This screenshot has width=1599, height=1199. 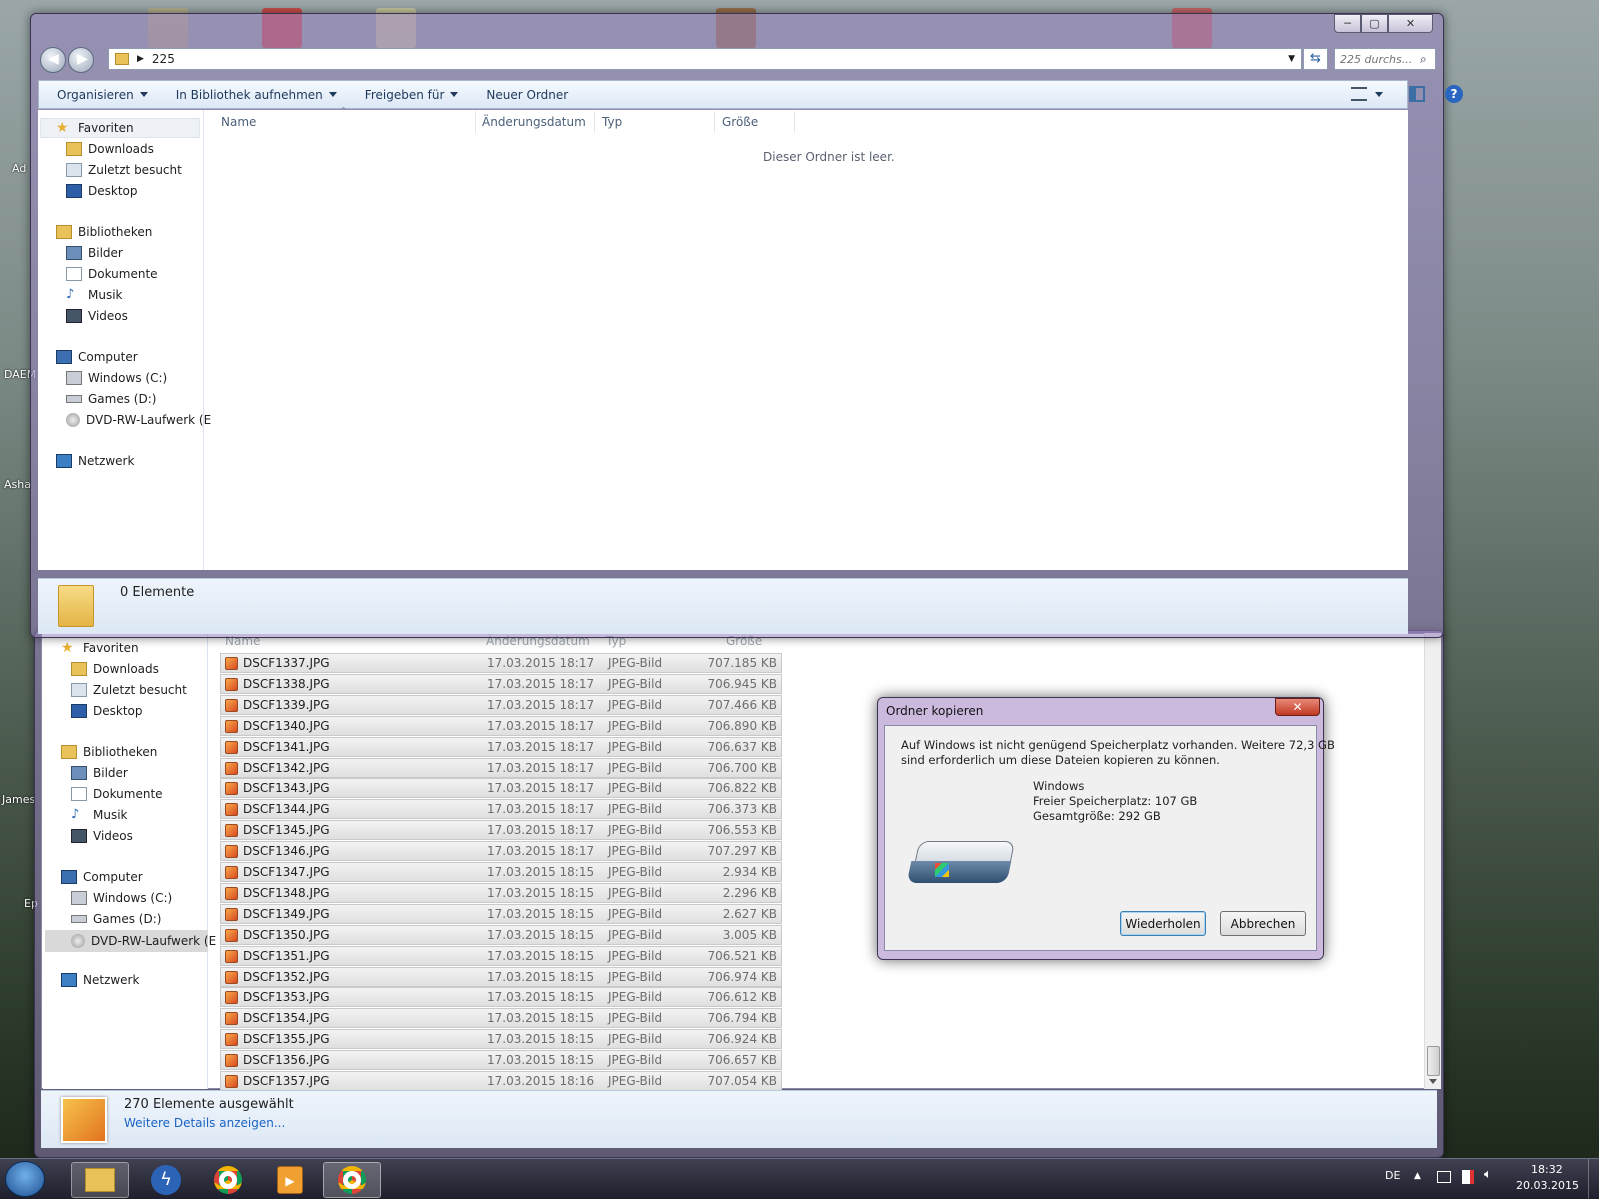 I want to click on organize-menu: Organisieren, so click(x=102, y=95).